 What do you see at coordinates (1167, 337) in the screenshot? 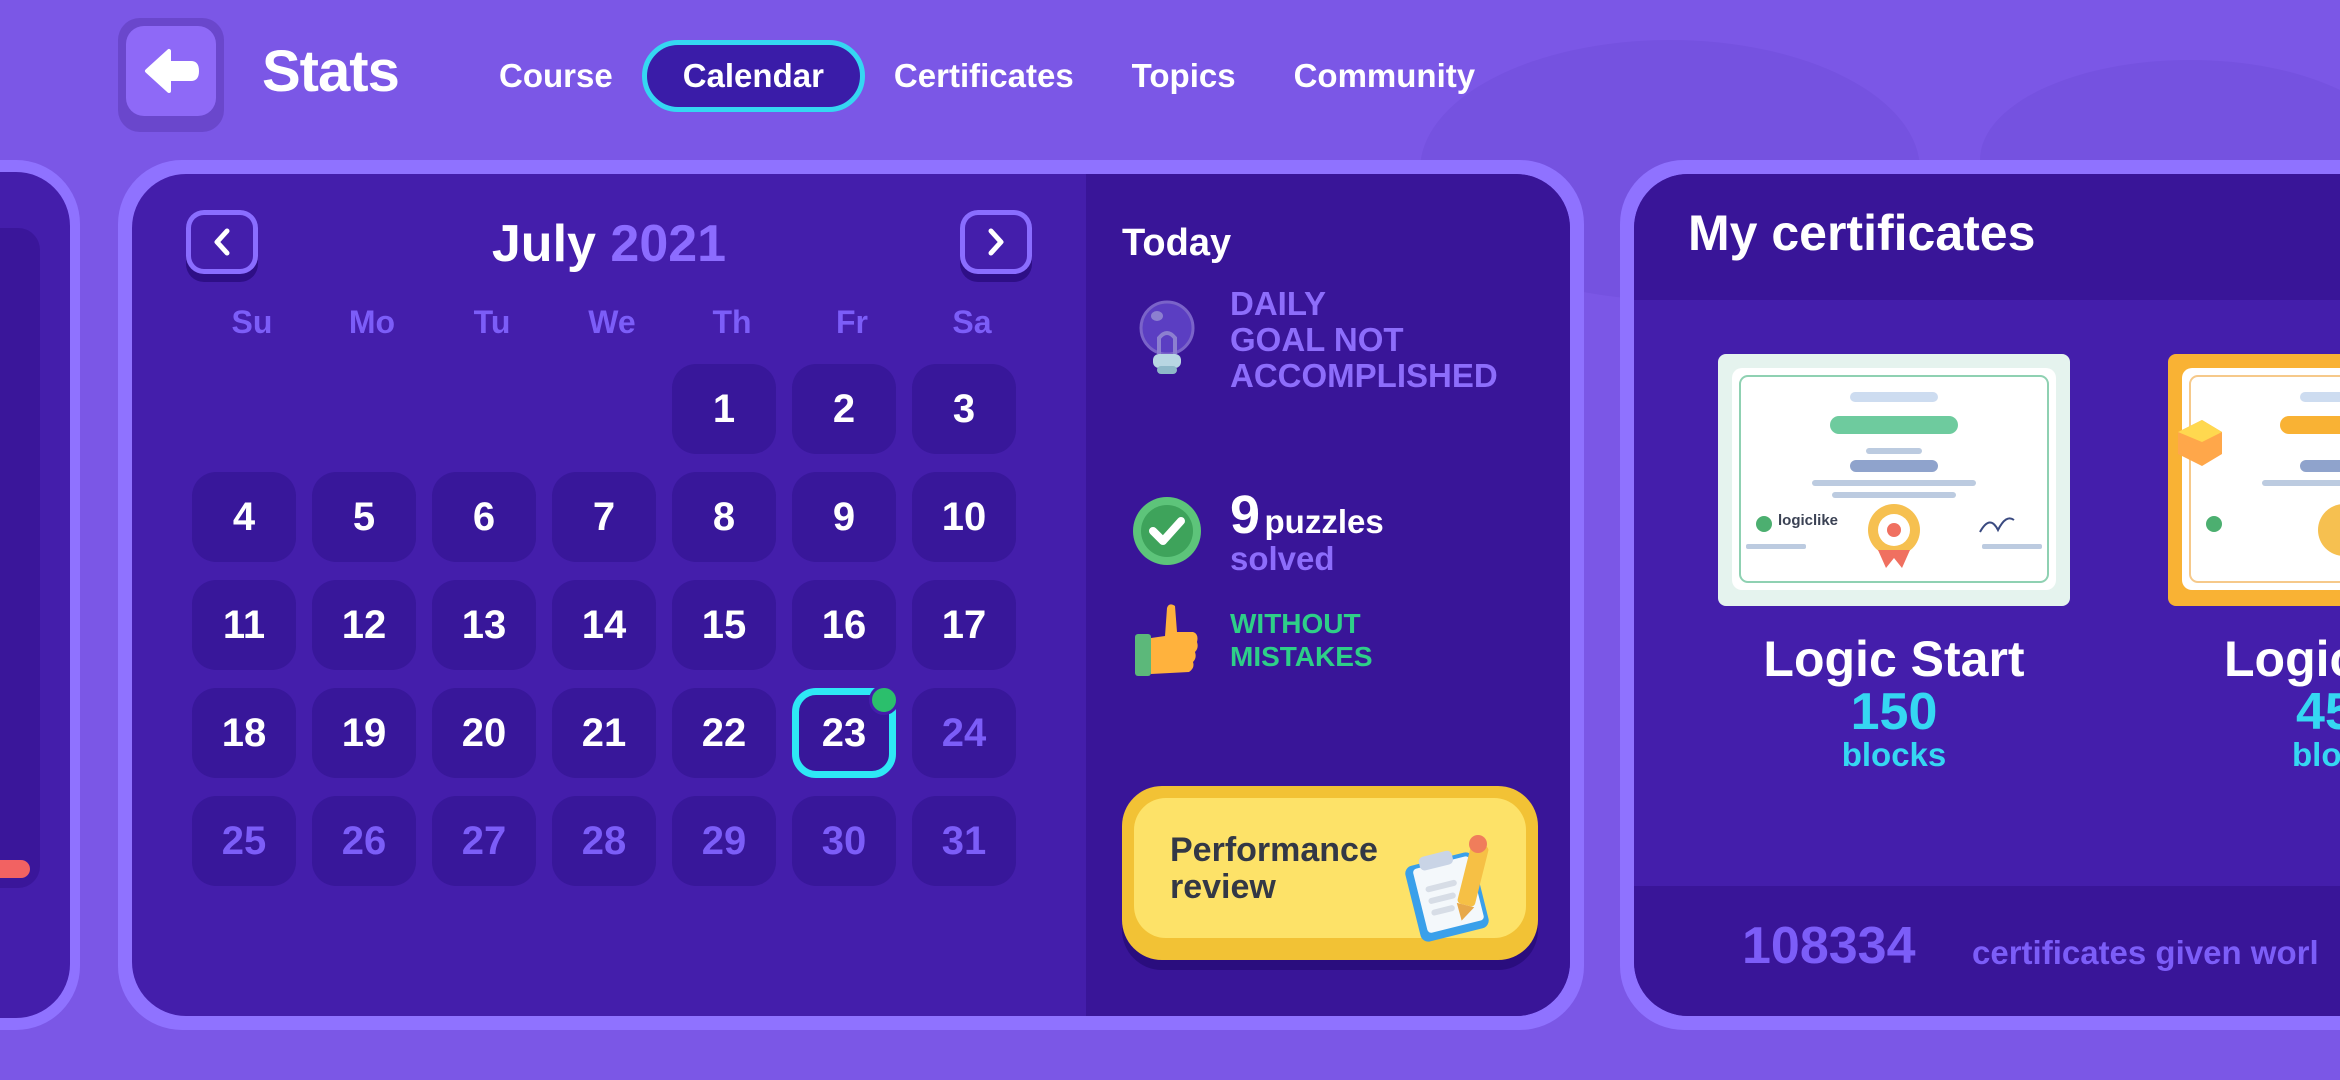
I see `lightbulb-icon` at bounding box center [1167, 337].